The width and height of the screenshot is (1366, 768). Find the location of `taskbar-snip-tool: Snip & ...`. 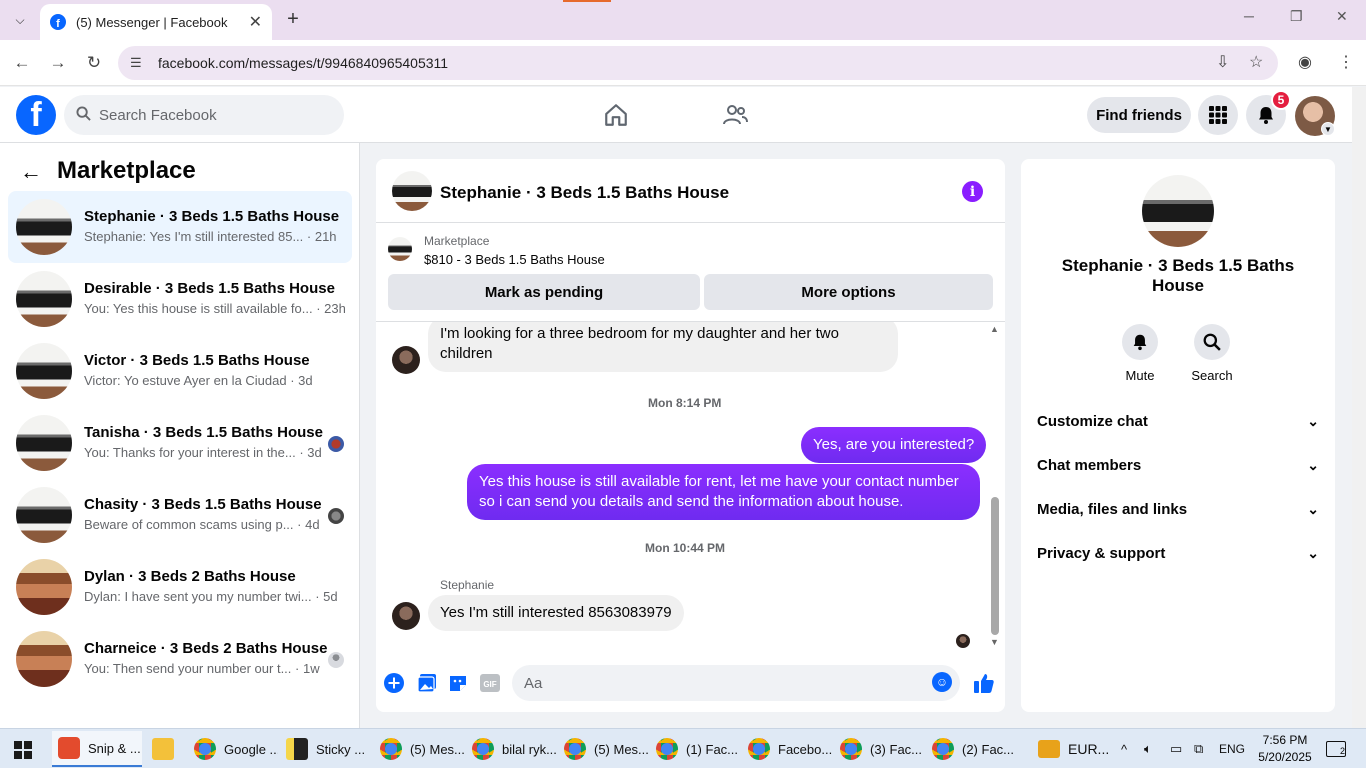

taskbar-snip-tool: Snip & ... is located at coordinates (97, 749).